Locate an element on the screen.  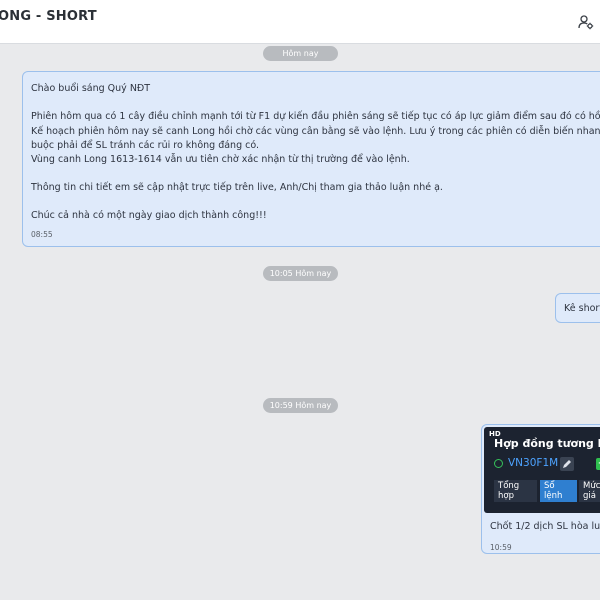
thumb-tab-price: Mức giá is located at coordinates (589, 491).